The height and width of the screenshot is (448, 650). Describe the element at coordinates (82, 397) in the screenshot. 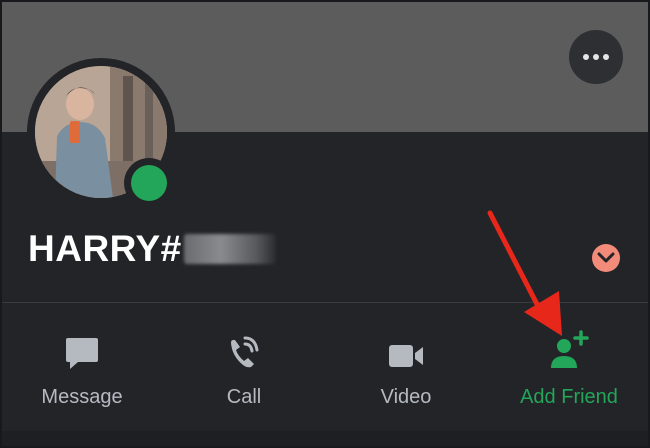

I see `message-label: Message` at that location.